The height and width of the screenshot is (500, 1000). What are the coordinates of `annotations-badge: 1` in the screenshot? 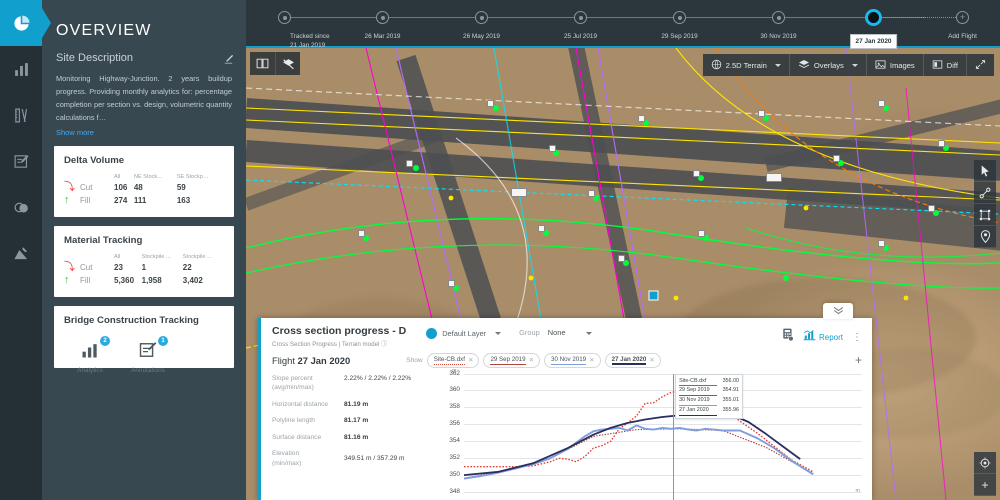 It's located at (163, 340).